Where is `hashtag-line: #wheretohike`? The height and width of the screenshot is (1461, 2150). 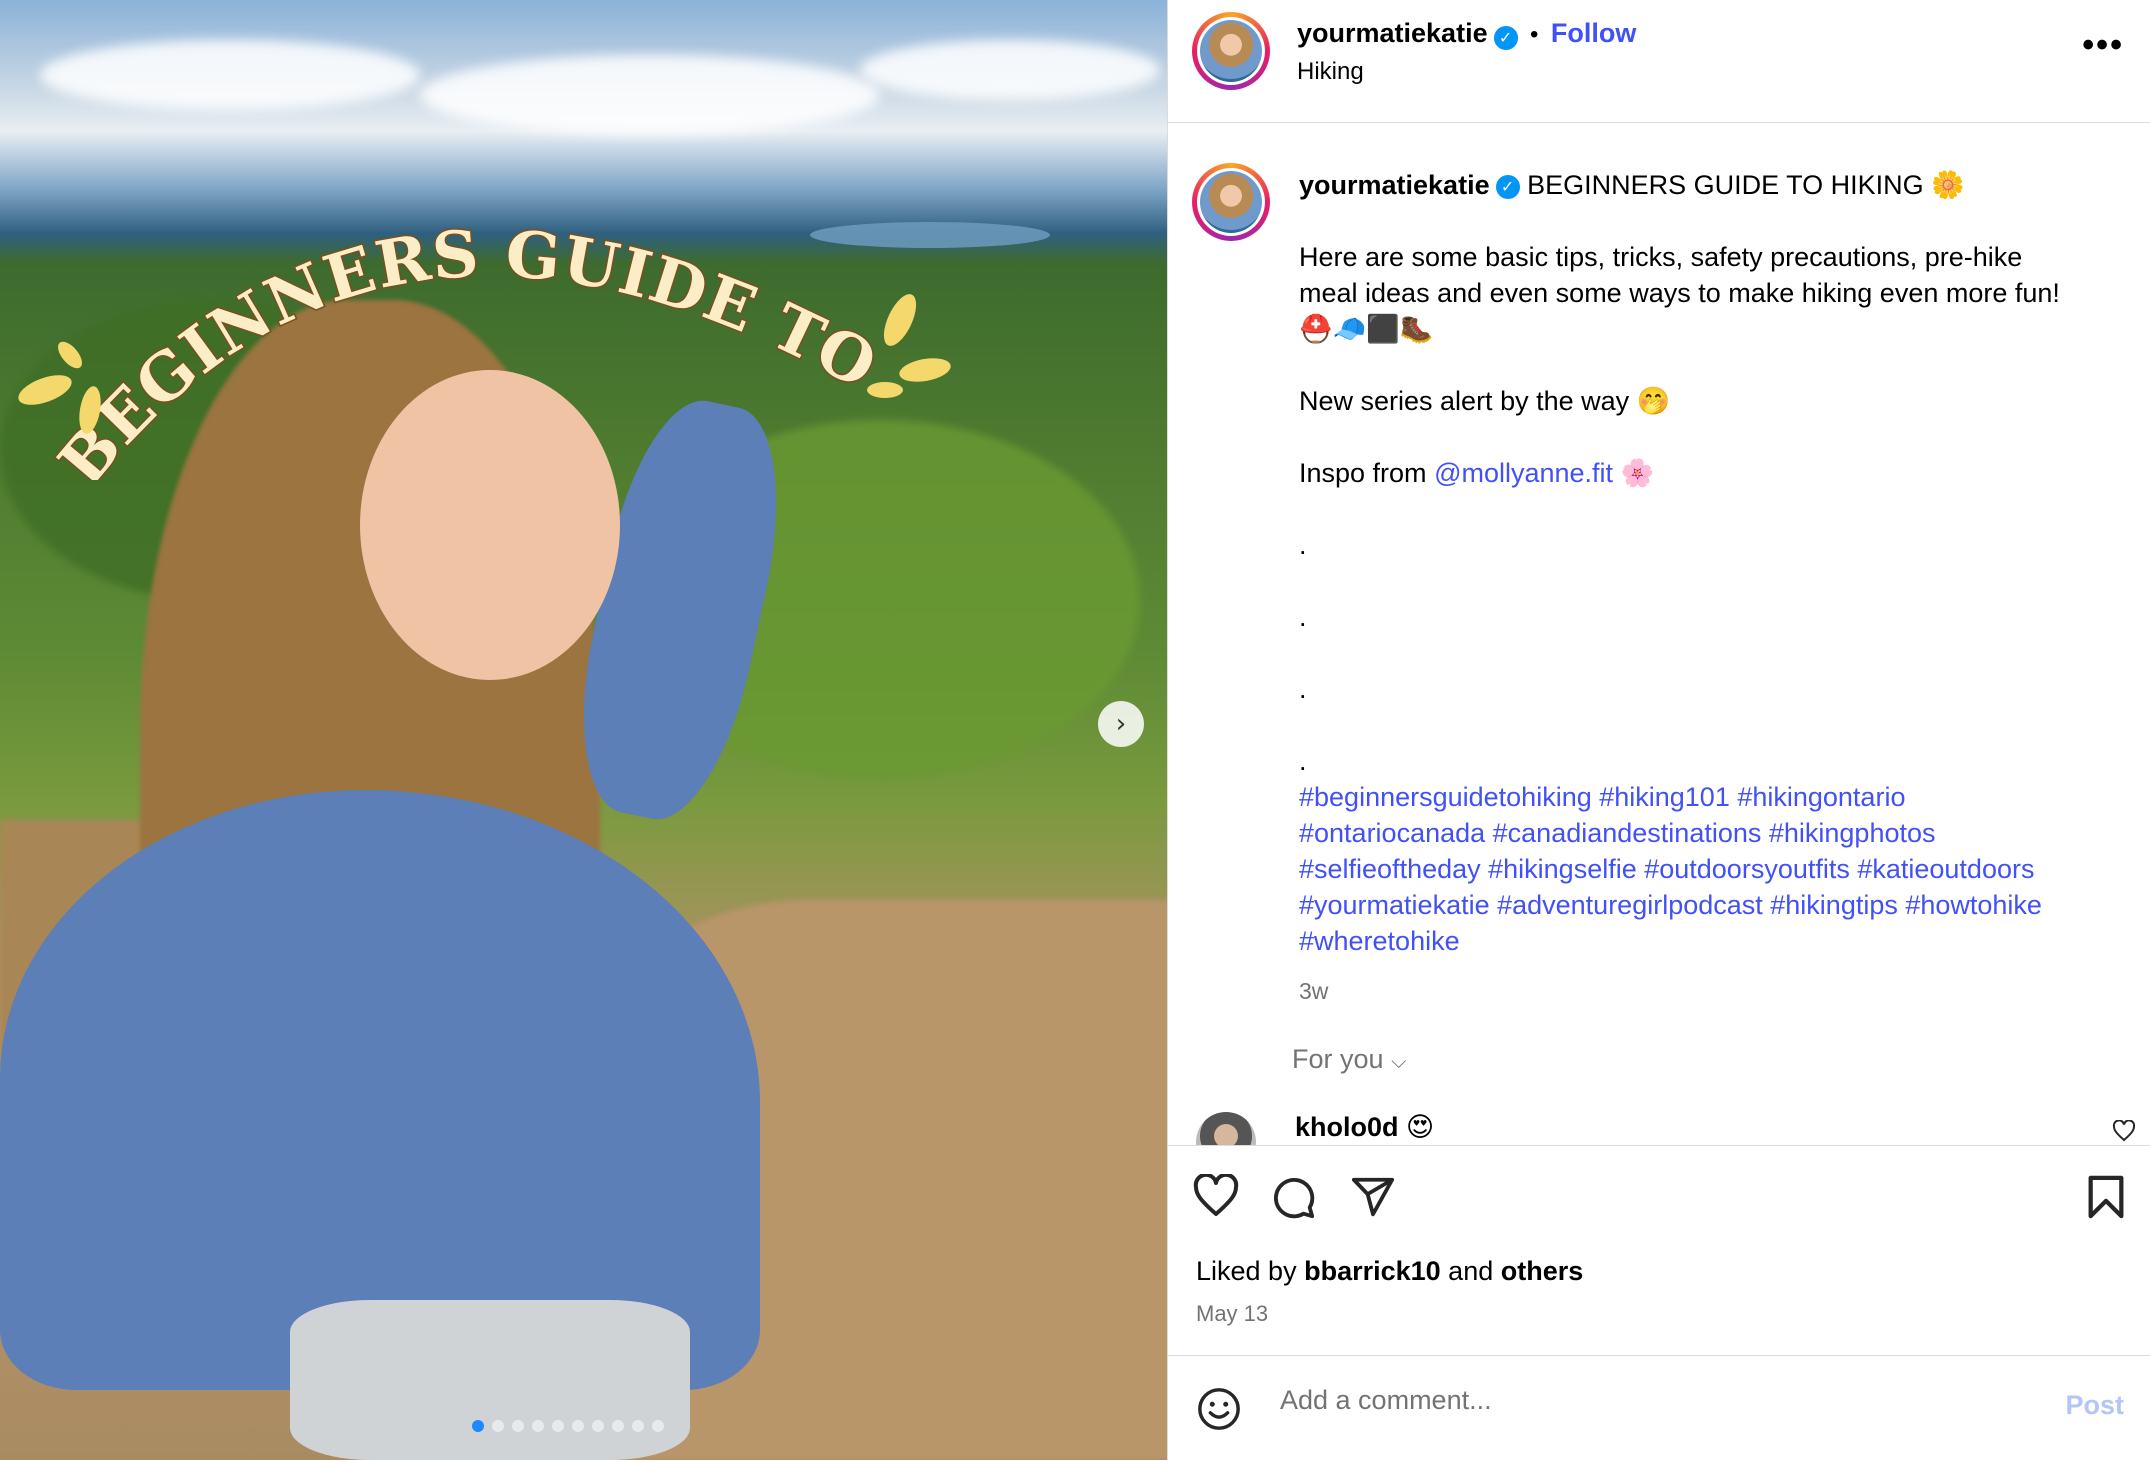 hashtag-line: #wheretohike is located at coordinates (1709, 941).